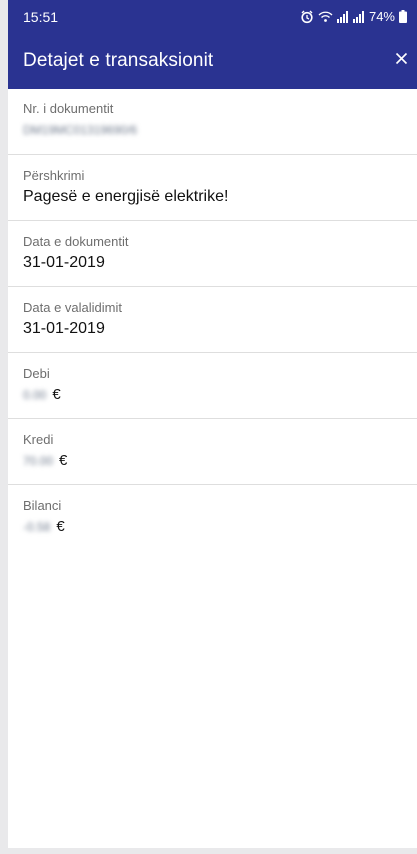  I want to click on field-label: Nr. i dokumentit, so click(68, 108).